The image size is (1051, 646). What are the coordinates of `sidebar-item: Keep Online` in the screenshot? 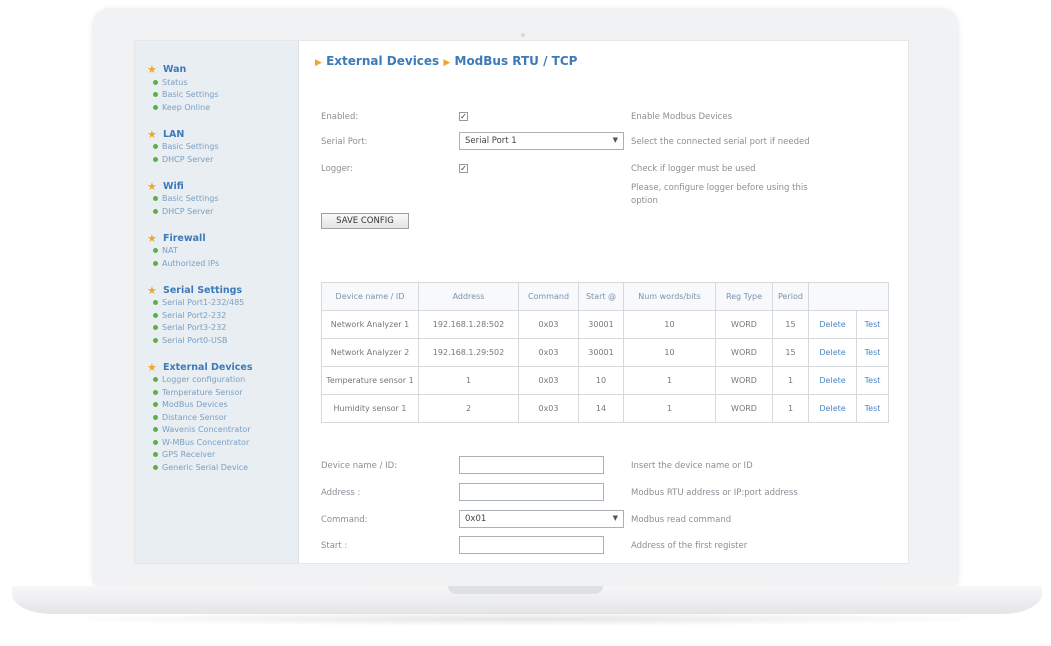 It's located at (216, 107).